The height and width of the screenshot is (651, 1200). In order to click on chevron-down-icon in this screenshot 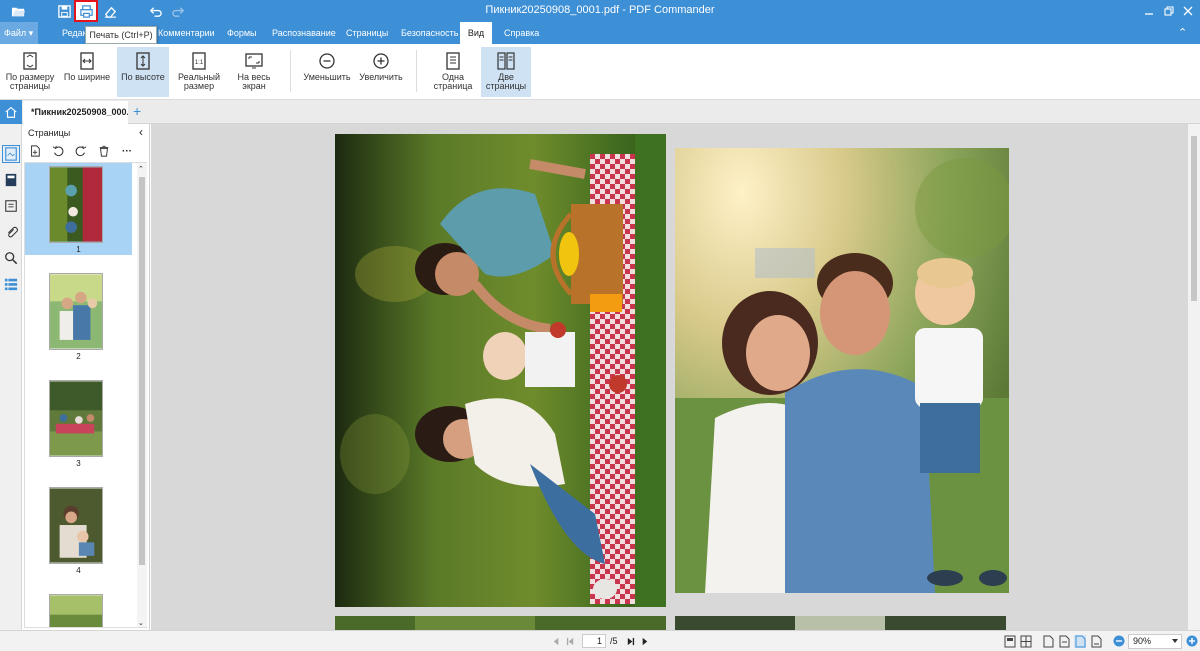, I will do `click(1175, 641)`.